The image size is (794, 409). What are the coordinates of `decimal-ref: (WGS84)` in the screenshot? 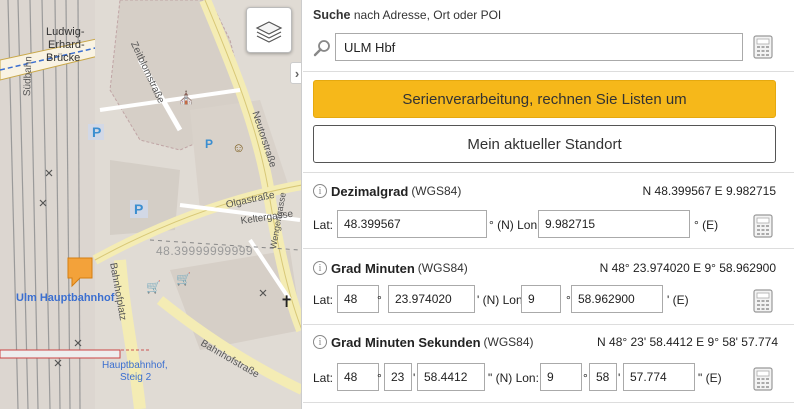 It's located at (436, 191).